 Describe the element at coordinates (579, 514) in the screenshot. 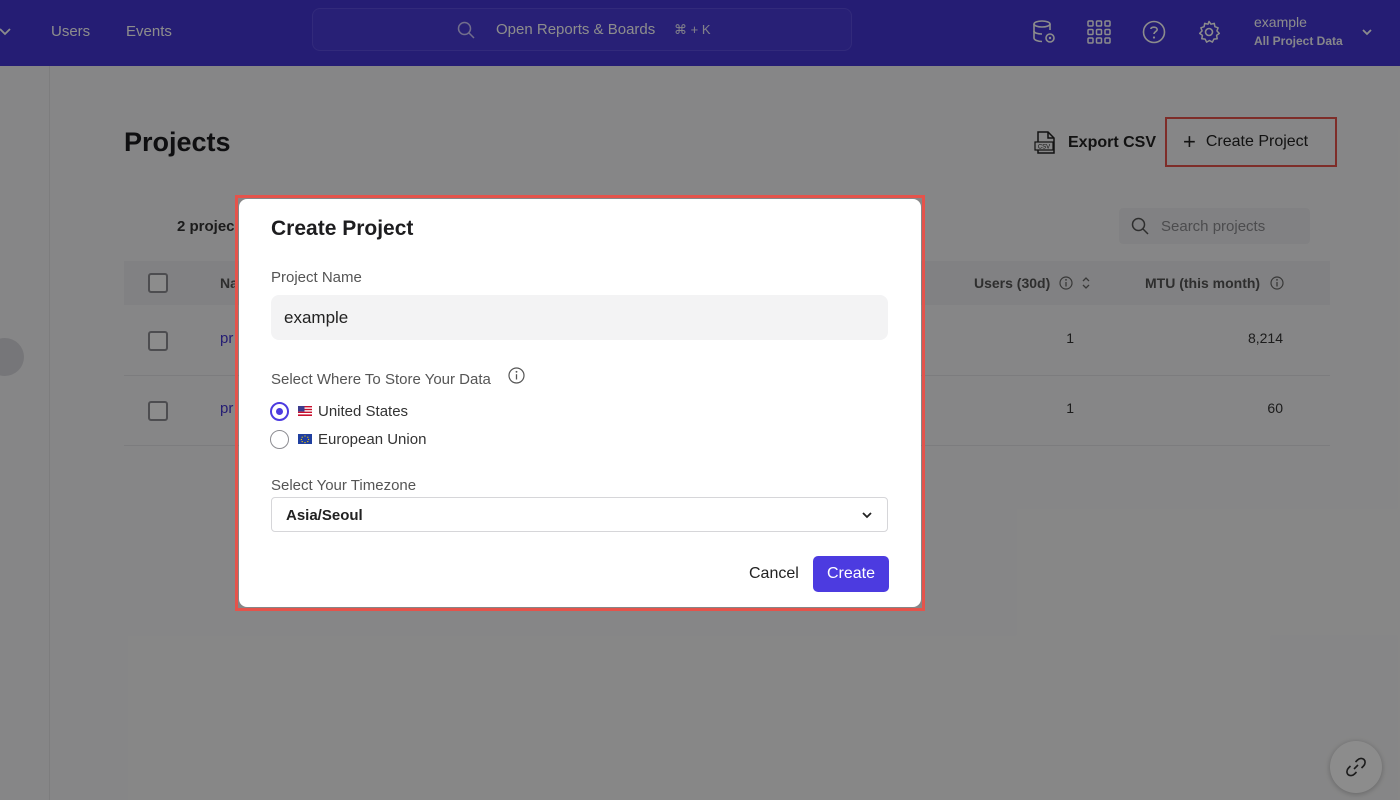

I see `timezone-select: Asia/Seoul` at that location.